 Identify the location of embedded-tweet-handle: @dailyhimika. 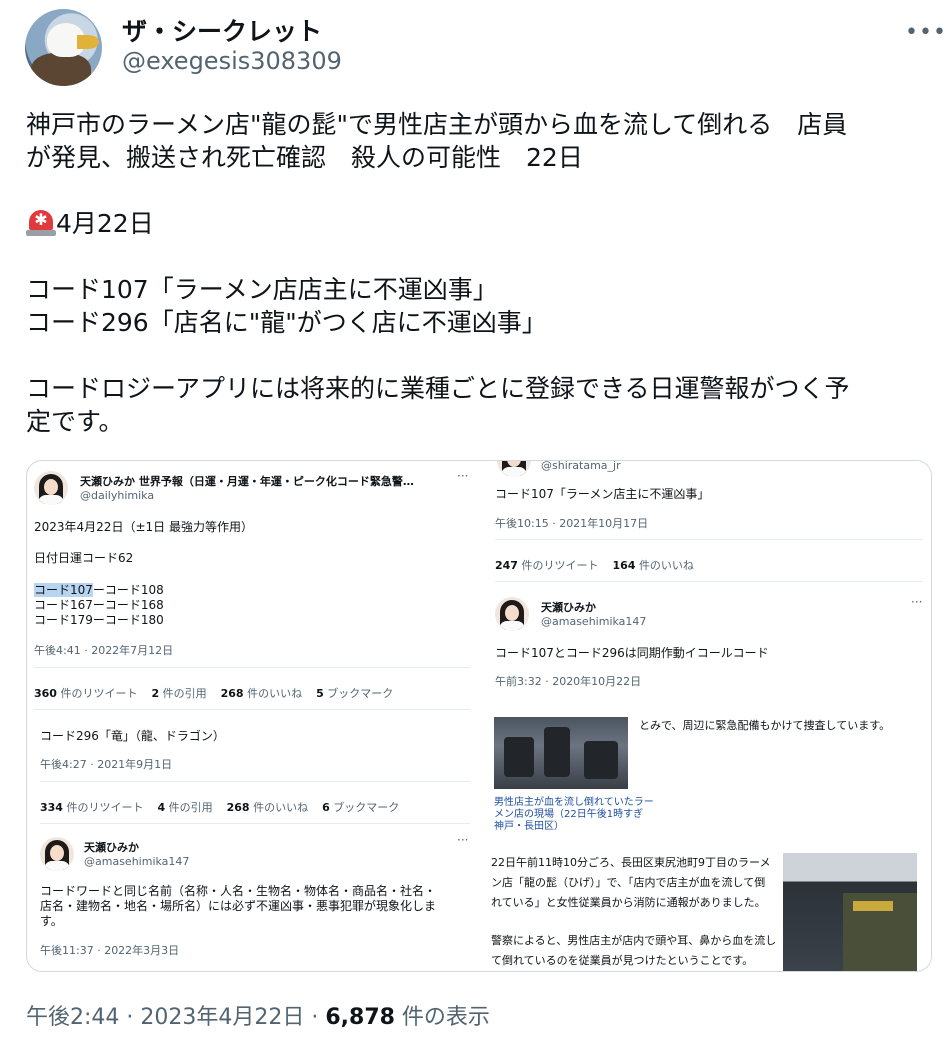
(117, 495).